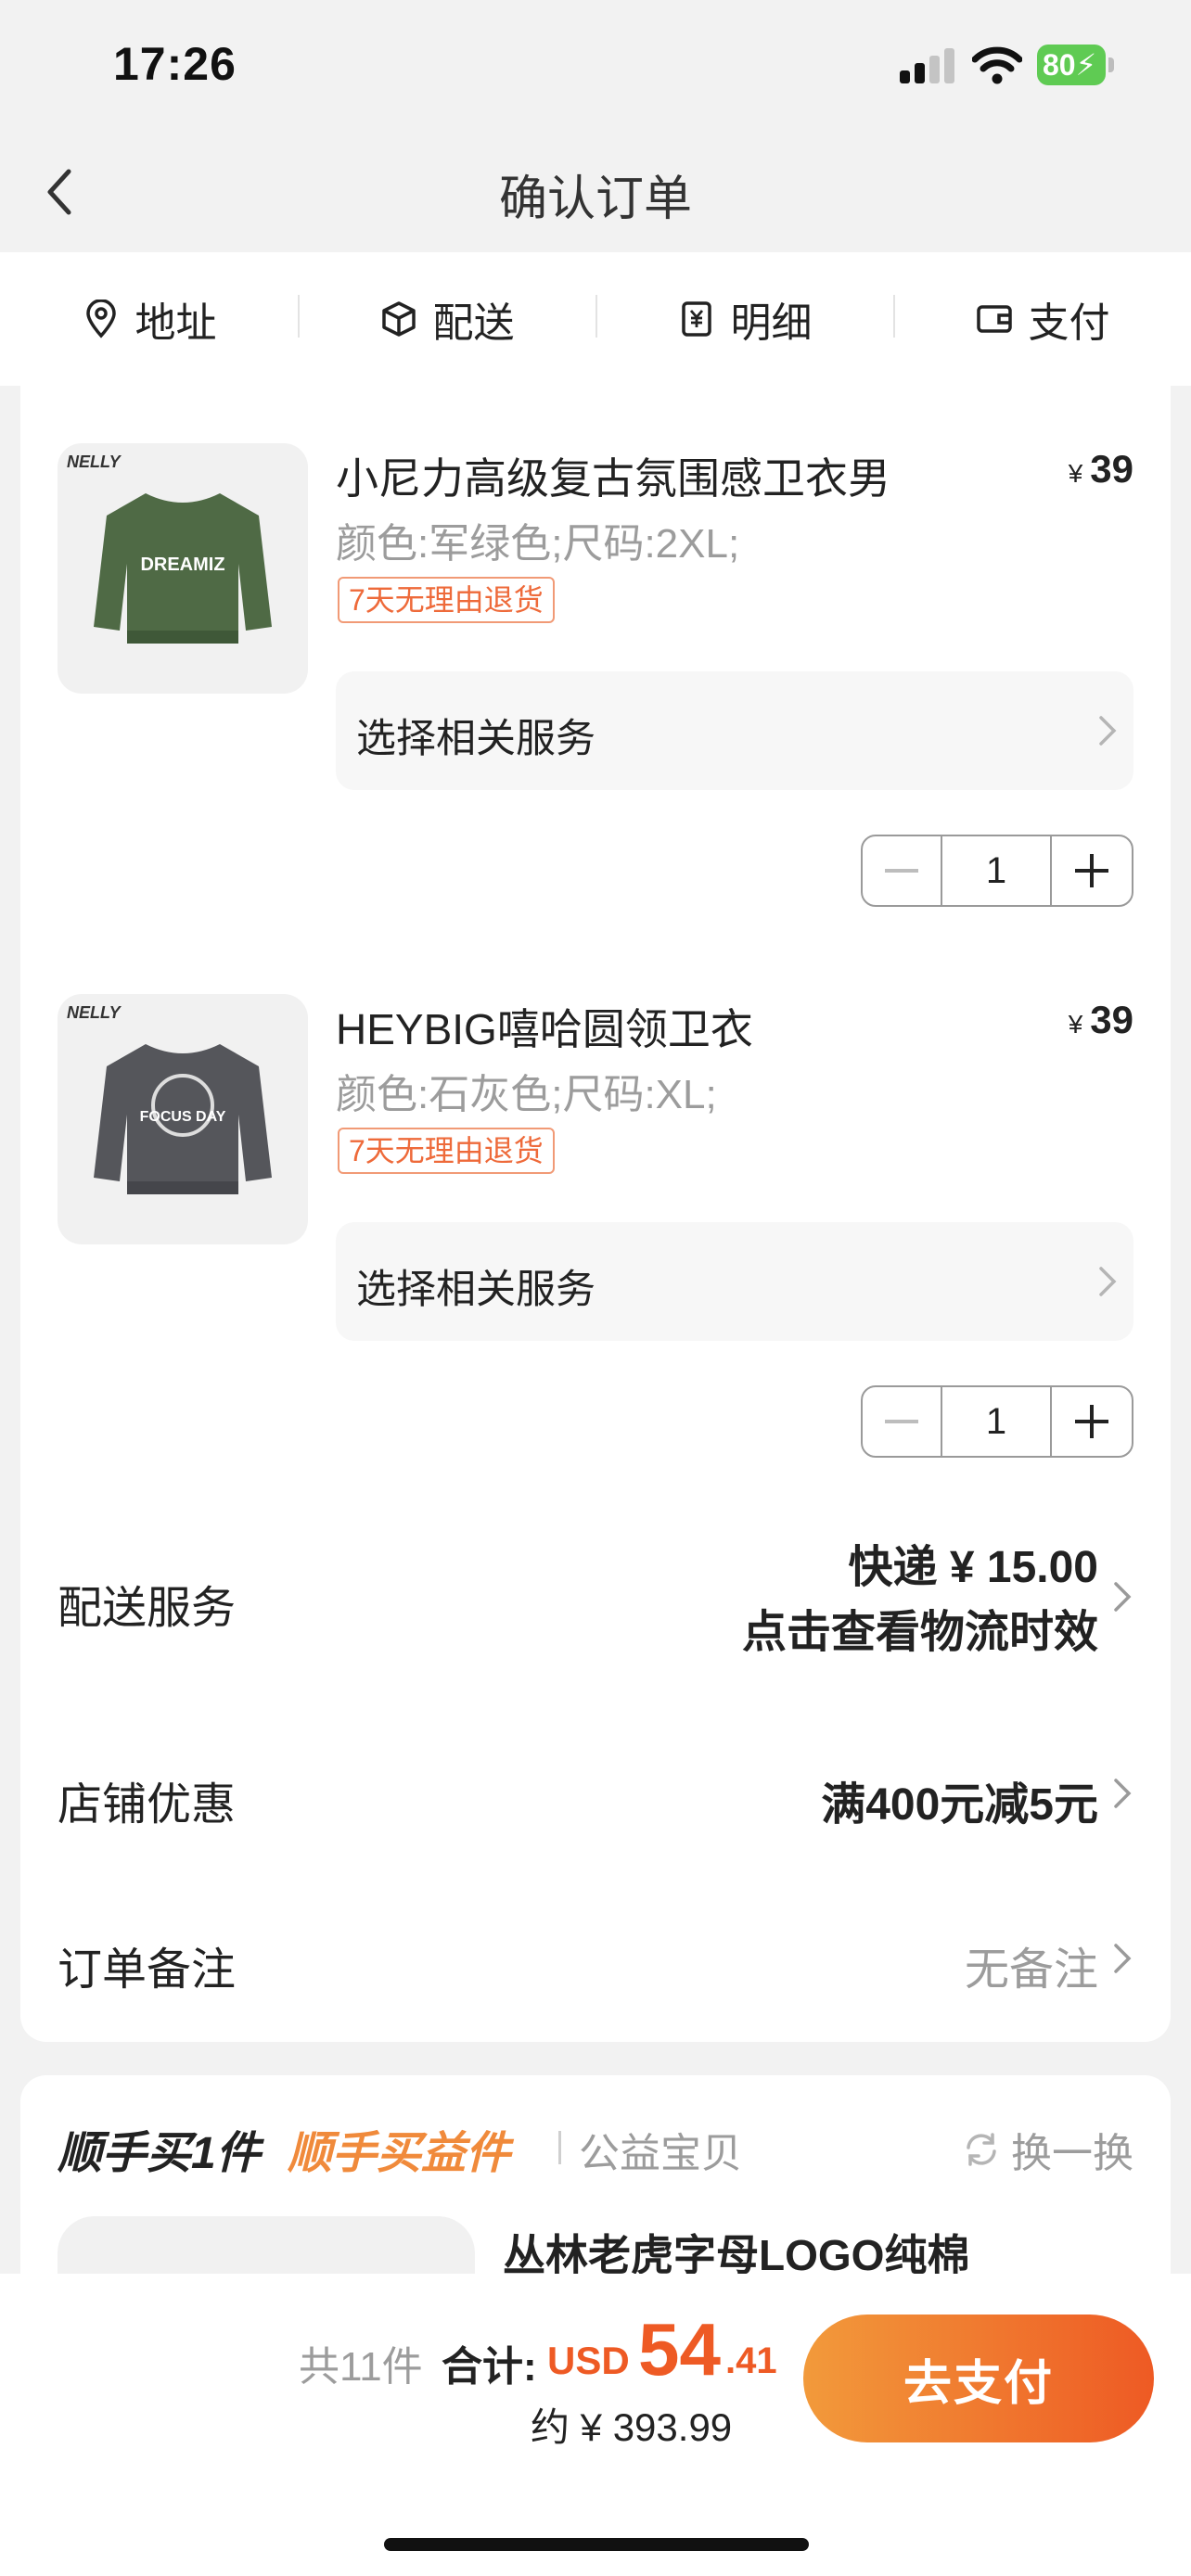 Image resolution: width=1191 pixels, height=2576 pixels. Describe the element at coordinates (175, 64) in the screenshot. I see `status-time: 17:26` at that location.